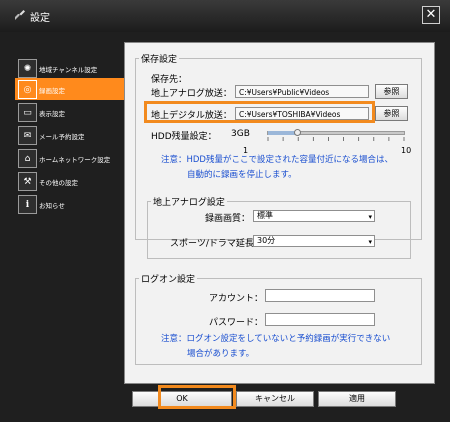 The width and height of the screenshot is (450, 422). What do you see at coordinates (236, 299) in the screenshot?
I see `account-label: アカウント：` at bounding box center [236, 299].